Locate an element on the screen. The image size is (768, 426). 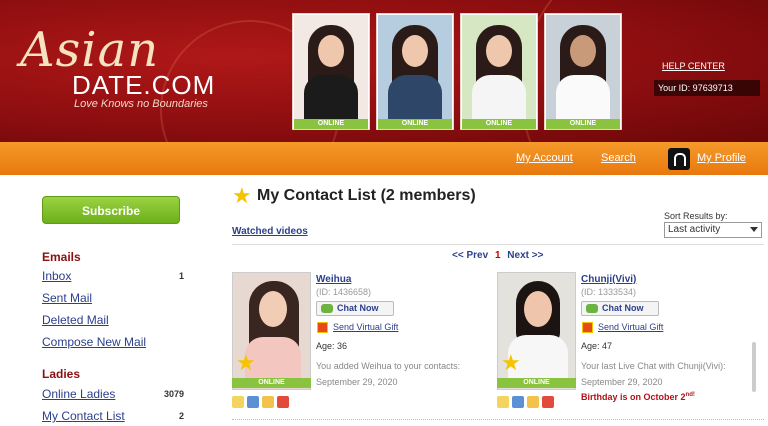
ladies-heading: Ladies is located at coordinates (61, 374).